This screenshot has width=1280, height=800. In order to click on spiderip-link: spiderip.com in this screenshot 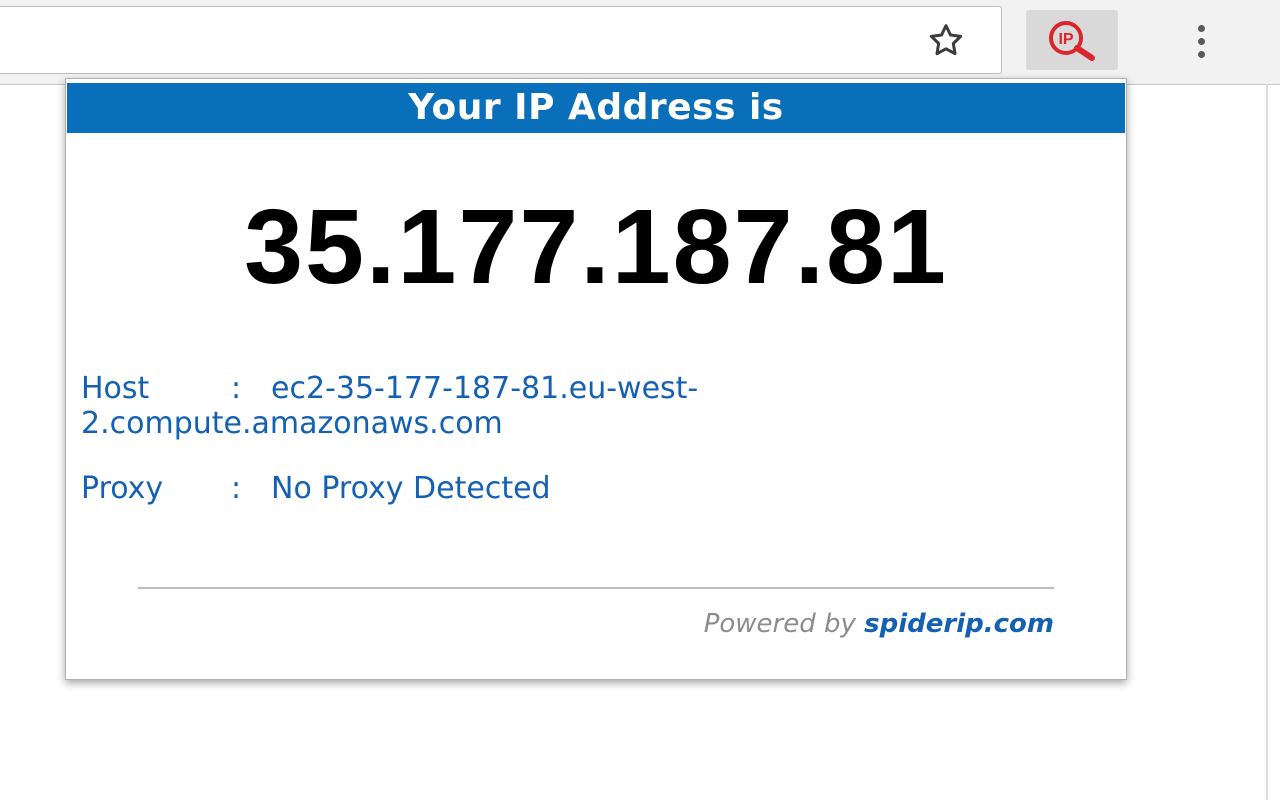, I will do `click(959, 624)`.